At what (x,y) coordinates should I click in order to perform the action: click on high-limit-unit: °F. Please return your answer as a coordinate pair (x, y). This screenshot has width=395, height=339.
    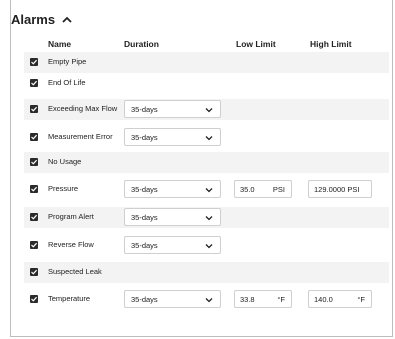
    Looking at the image, I should click on (361, 299).